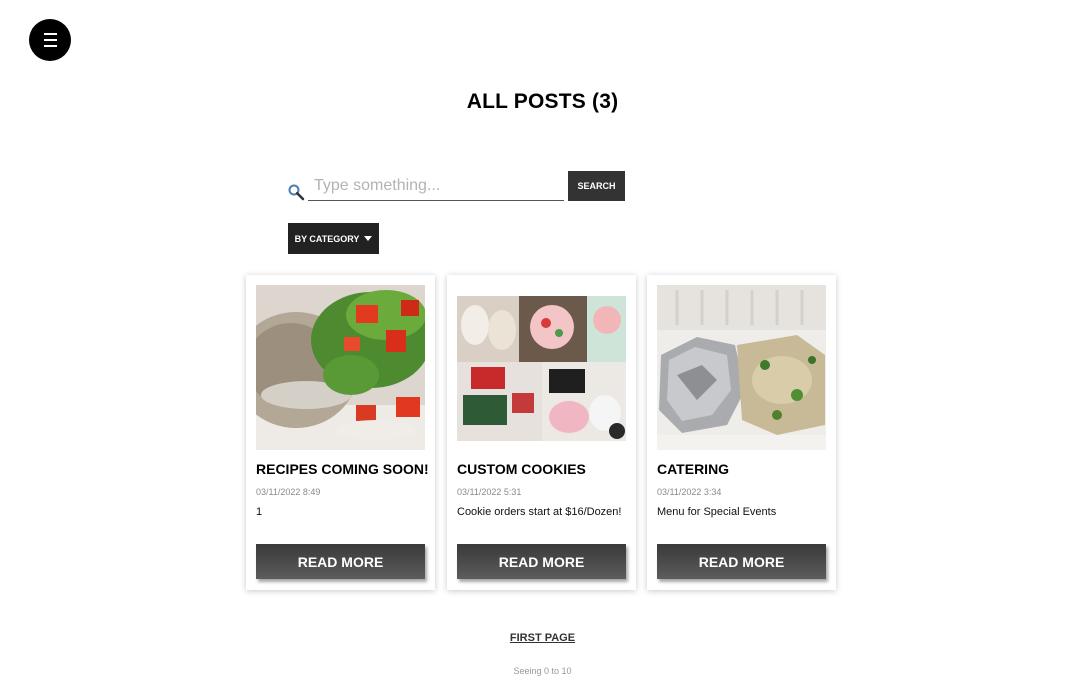 This screenshot has width=1085, height=687. Describe the element at coordinates (327, 238) in the screenshot. I see `category-label: BY CATEGORY` at that location.